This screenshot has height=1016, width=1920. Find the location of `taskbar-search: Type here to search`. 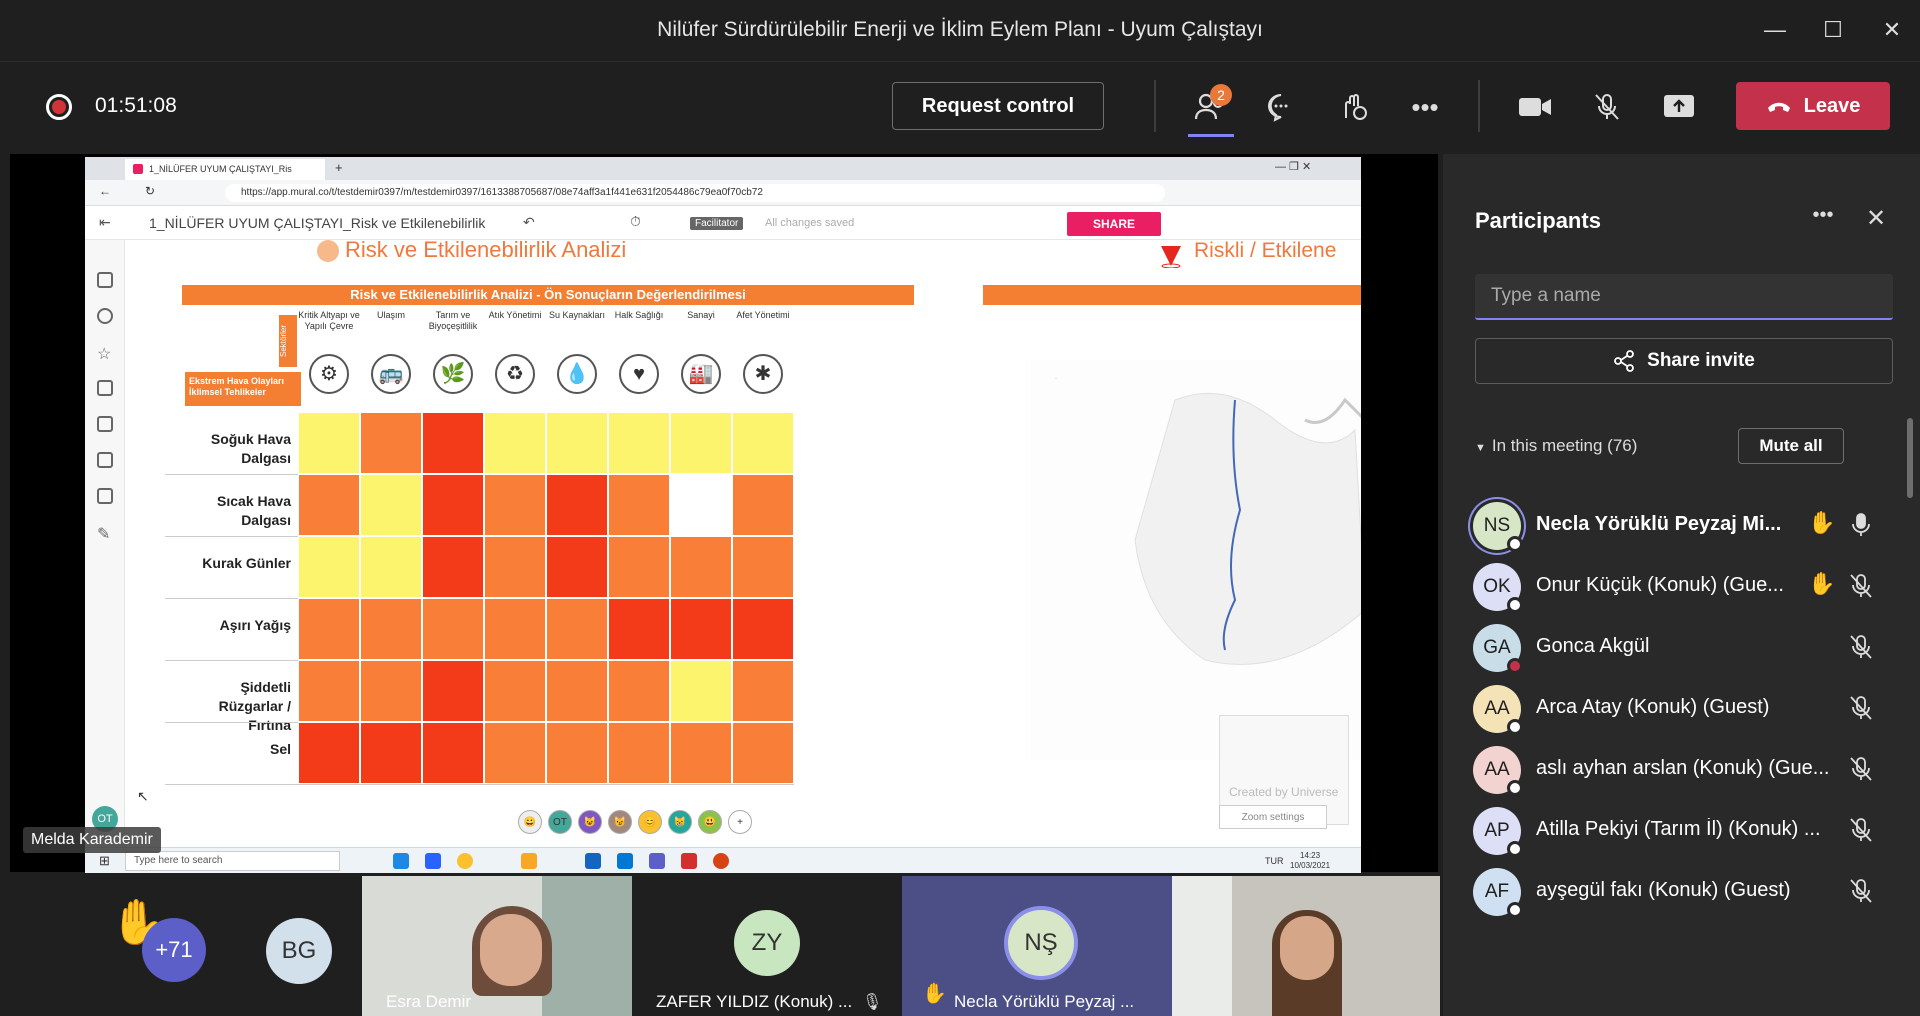

taskbar-search: Type here to search is located at coordinates (232, 861).